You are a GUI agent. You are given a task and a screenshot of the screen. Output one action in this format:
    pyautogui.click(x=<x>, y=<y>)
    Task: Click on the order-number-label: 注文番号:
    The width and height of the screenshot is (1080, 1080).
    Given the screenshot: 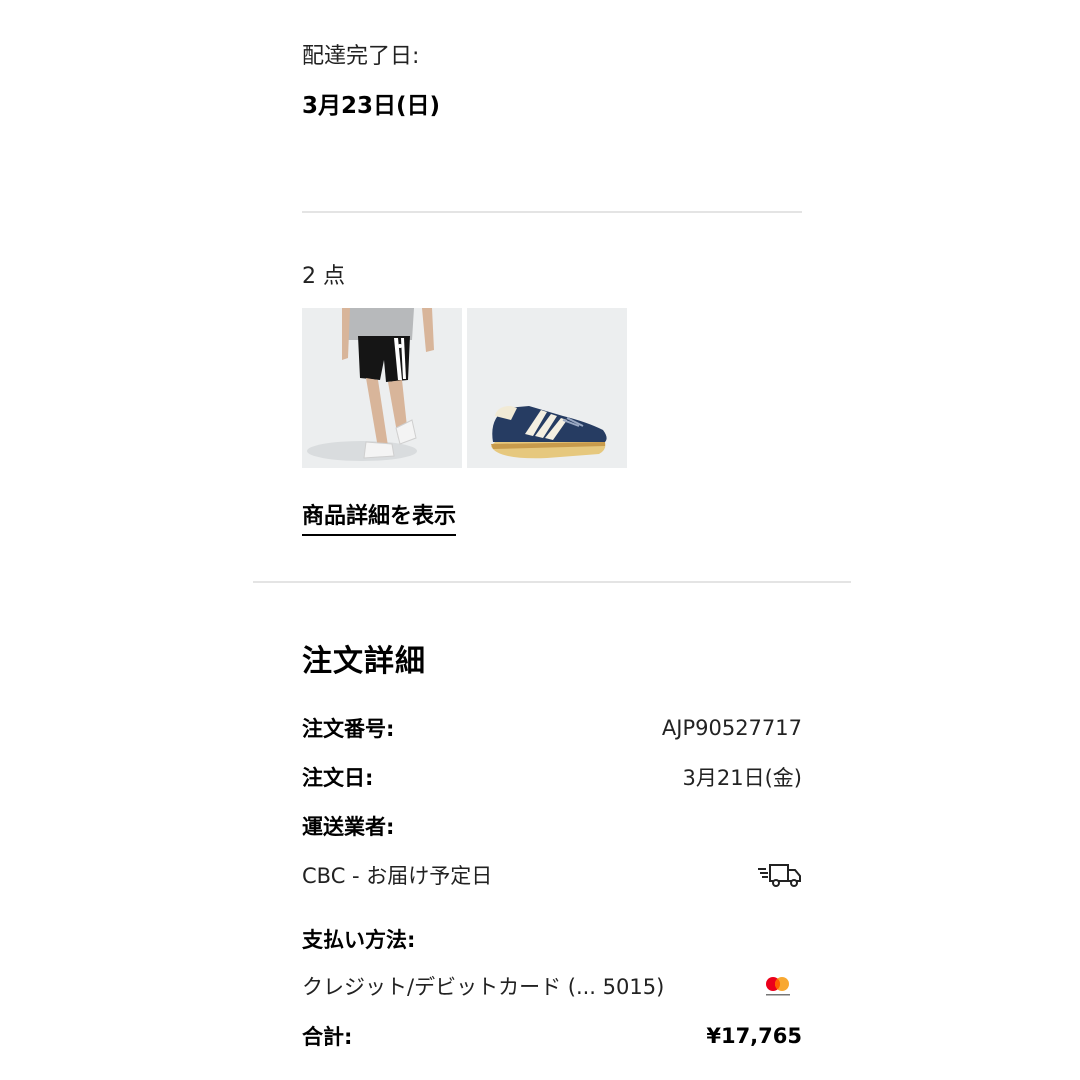 What is the action you would take?
    pyautogui.click(x=348, y=729)
    